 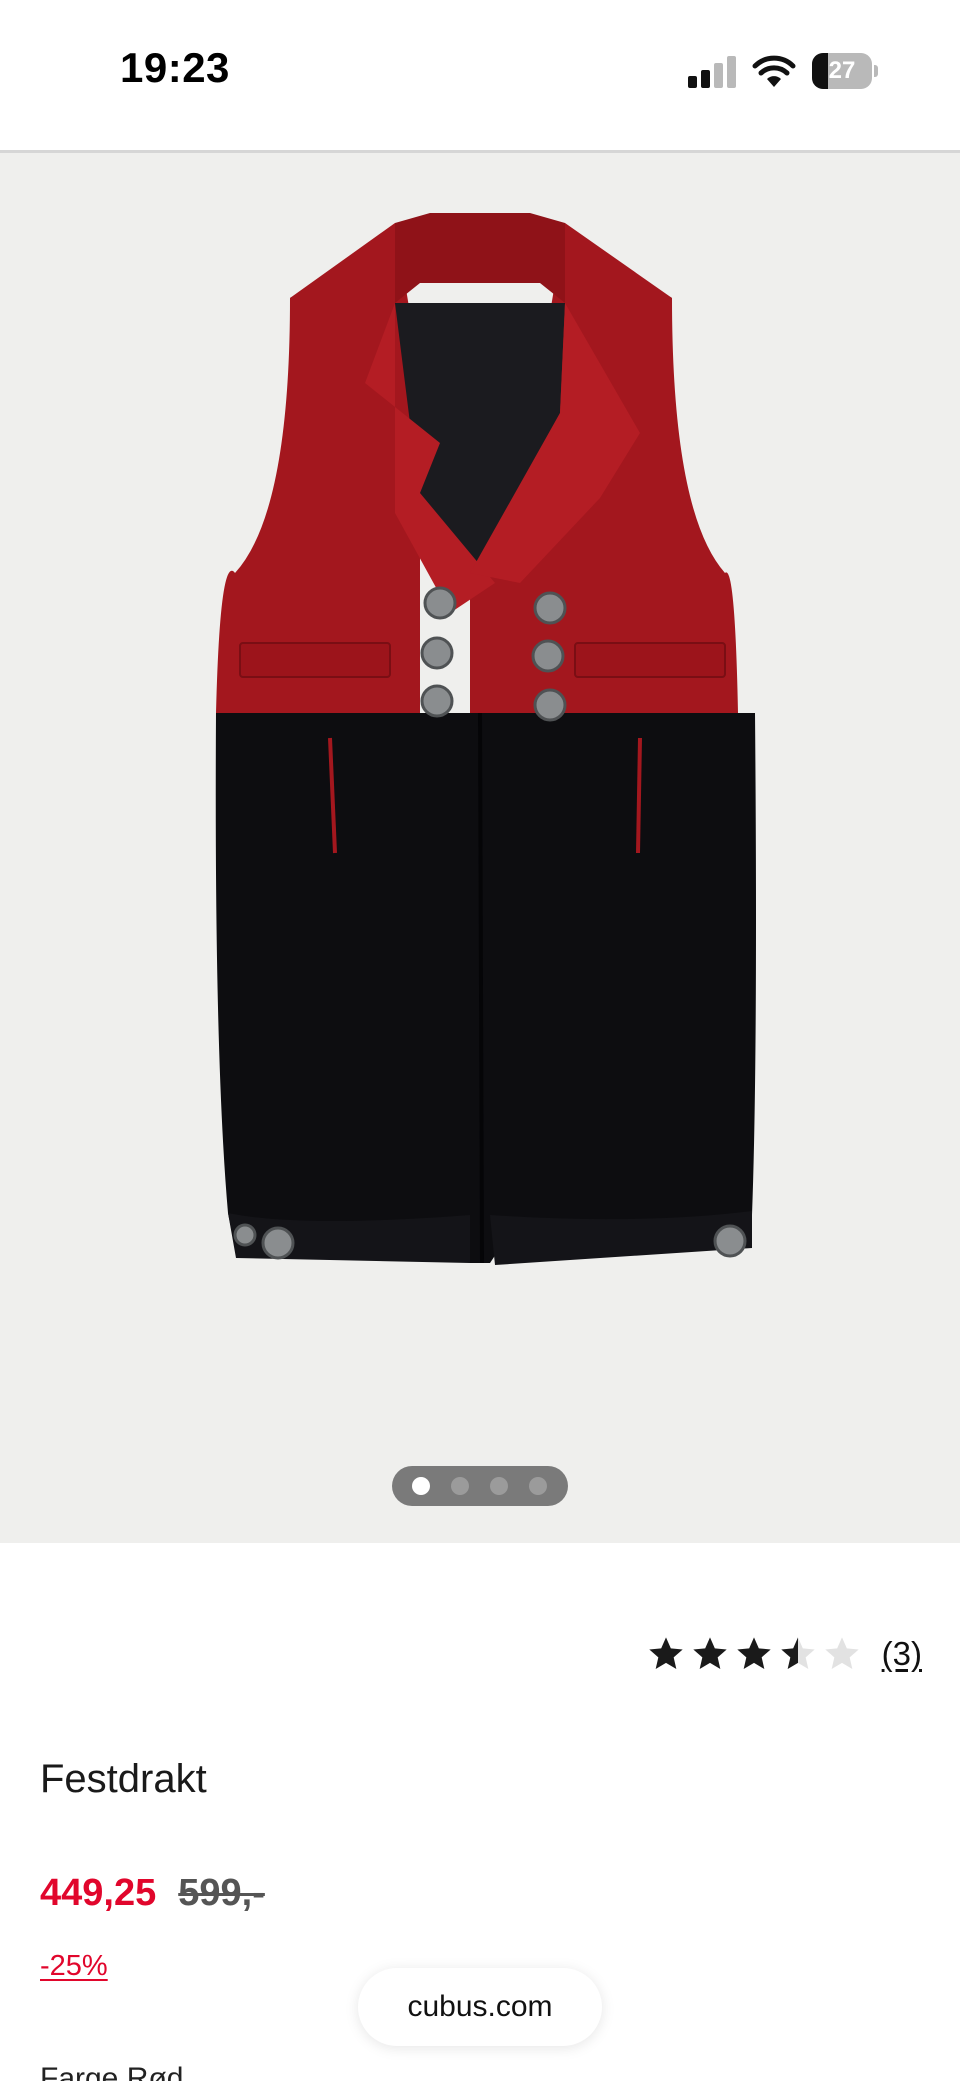 What do you see at coordinates (712, 72) in the screenshot?
I see `cellular-signal-icon` at bounding box center [712, 72].